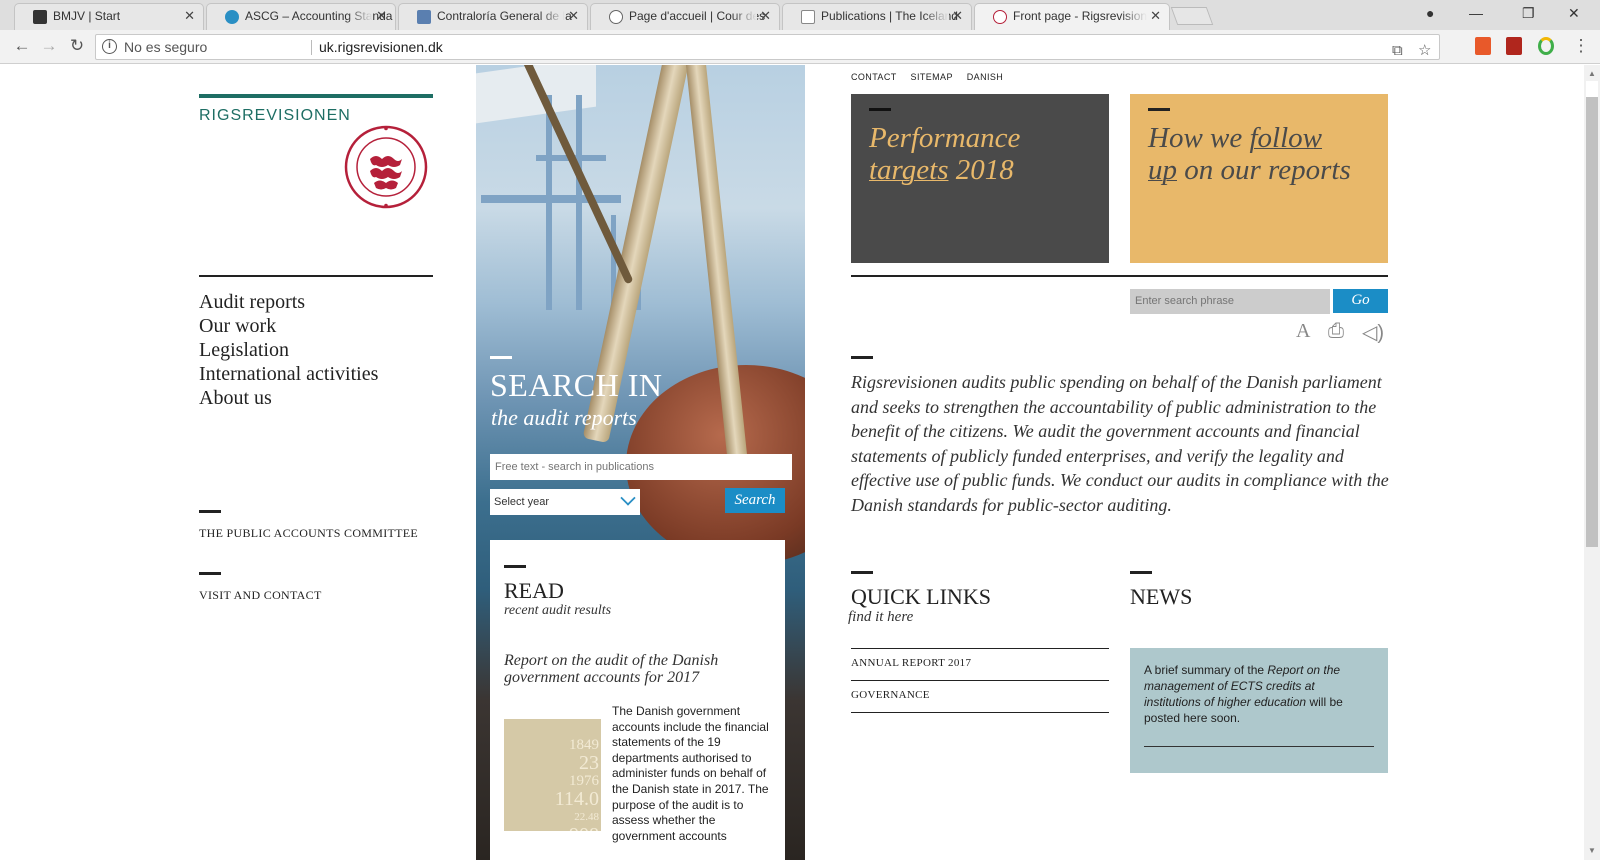 This screenshot has height=860, width=1600. Describe the element at coordinates (1230, 301) in the screenshot. I see `site-search-input` at that location.